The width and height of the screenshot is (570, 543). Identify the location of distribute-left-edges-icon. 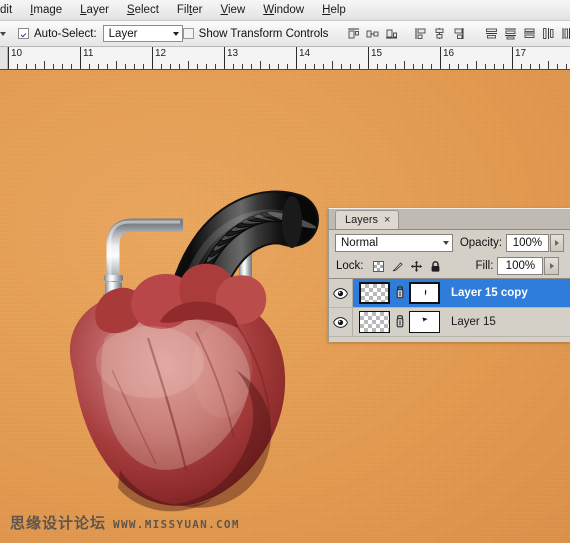
(548, 33).